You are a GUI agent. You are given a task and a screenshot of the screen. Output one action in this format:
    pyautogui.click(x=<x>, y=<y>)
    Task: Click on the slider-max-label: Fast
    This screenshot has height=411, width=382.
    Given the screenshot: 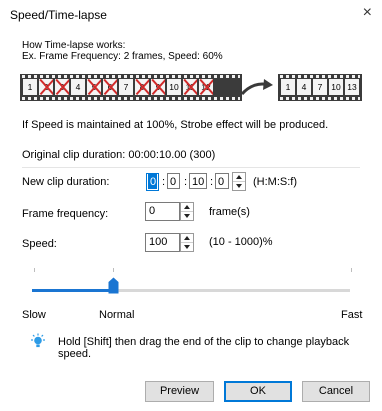 What is the action you would take?
    pyautogui.click(x=352, y=315)
    